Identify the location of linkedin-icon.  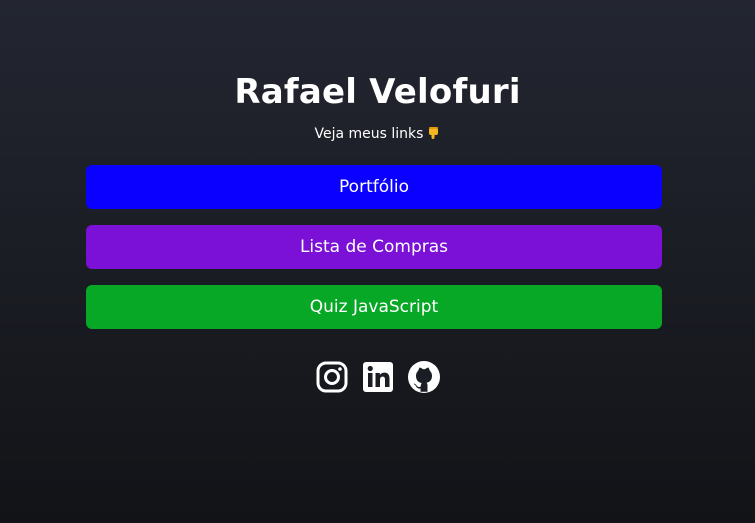
(377, 377).